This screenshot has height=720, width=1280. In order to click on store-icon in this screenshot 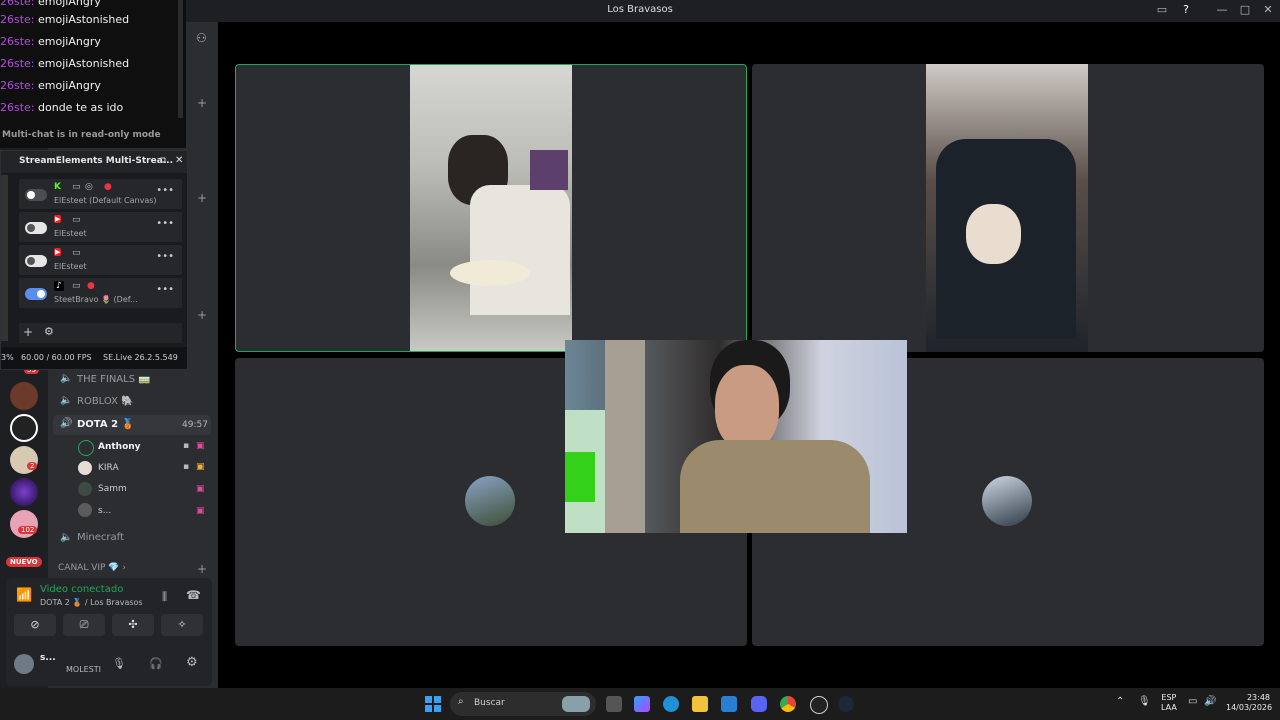, I will do `click(729, 704)`.